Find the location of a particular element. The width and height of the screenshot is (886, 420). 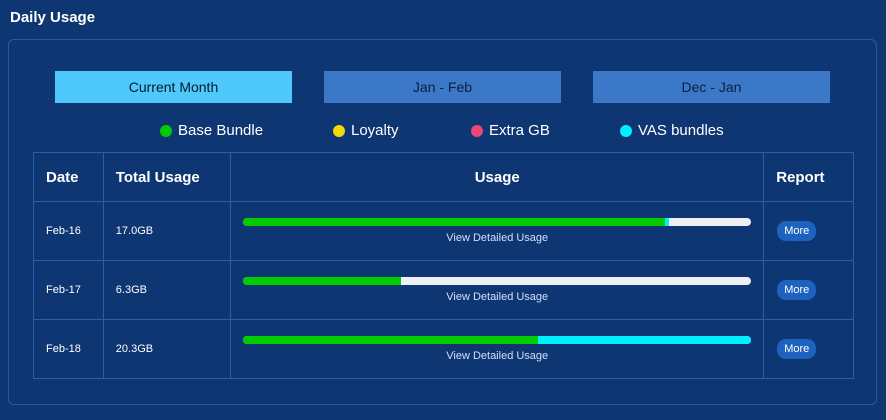

page-title: Daily Usage is located at coordinates (53, 17).